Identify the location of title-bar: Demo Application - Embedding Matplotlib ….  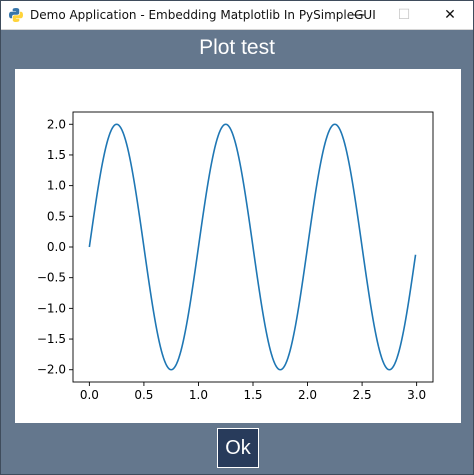
(237, 15).